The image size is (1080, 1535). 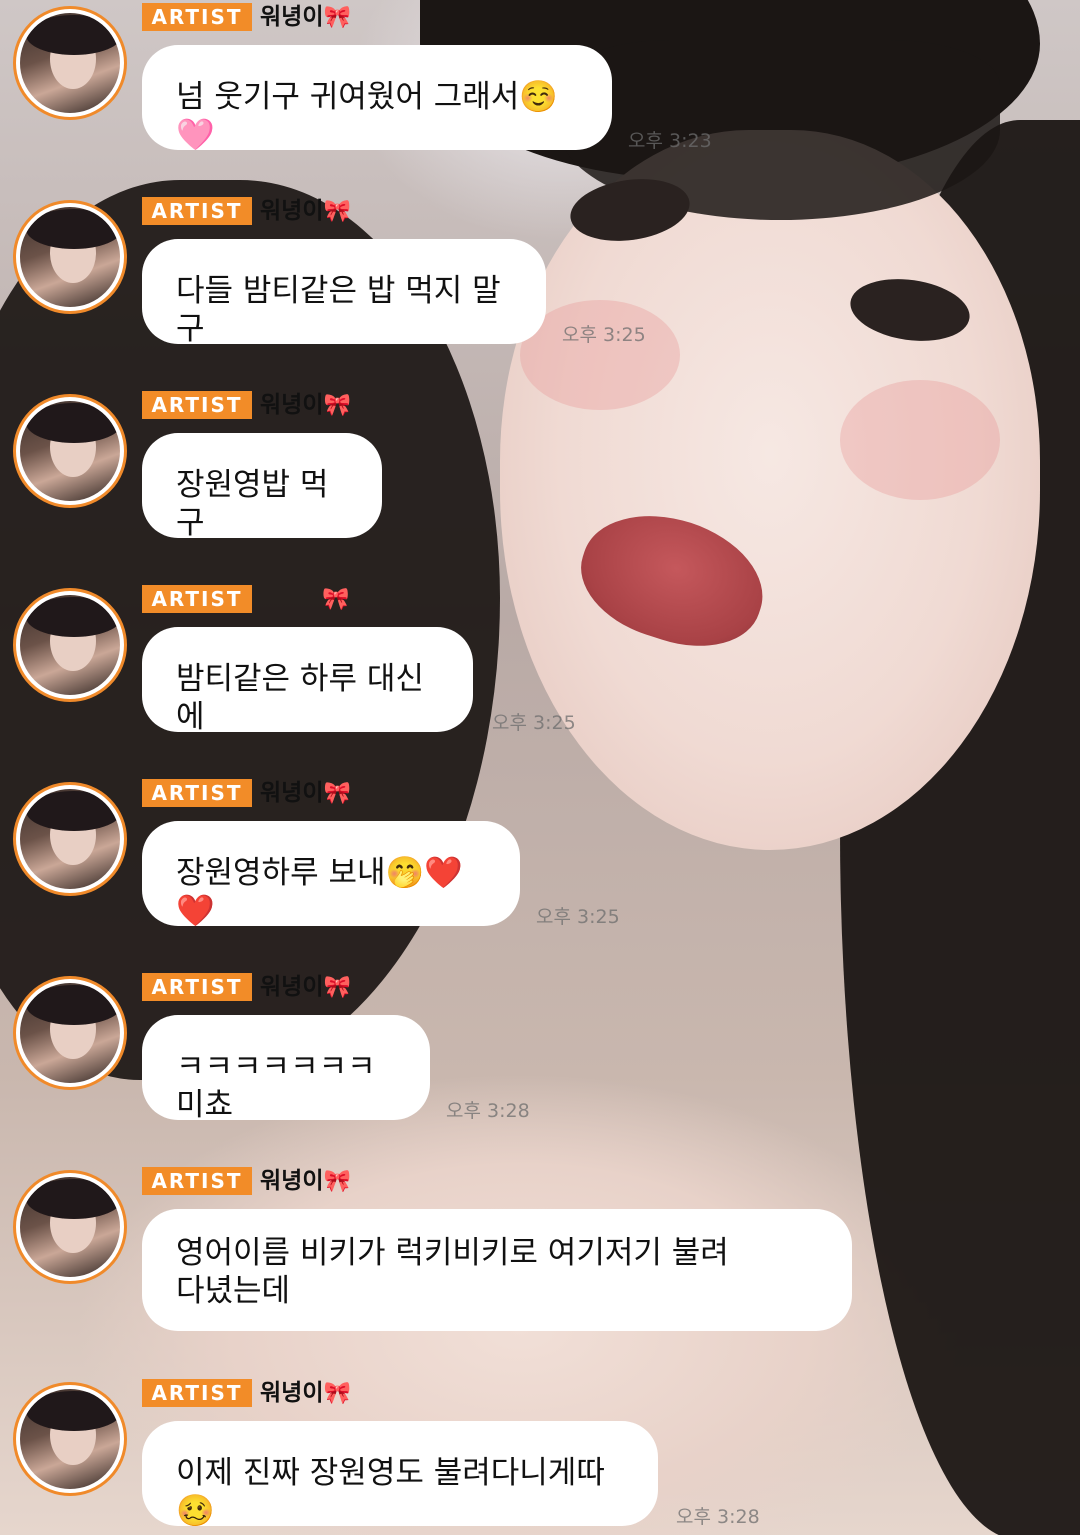 I want to click on message-bubble: 넘 웃기구 귀여웠어 그래서☺️🩷, so click(x=377, y=99).